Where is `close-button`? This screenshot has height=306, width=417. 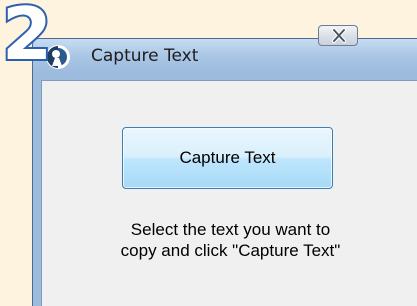 close-button is located at coordinates (338, 35).